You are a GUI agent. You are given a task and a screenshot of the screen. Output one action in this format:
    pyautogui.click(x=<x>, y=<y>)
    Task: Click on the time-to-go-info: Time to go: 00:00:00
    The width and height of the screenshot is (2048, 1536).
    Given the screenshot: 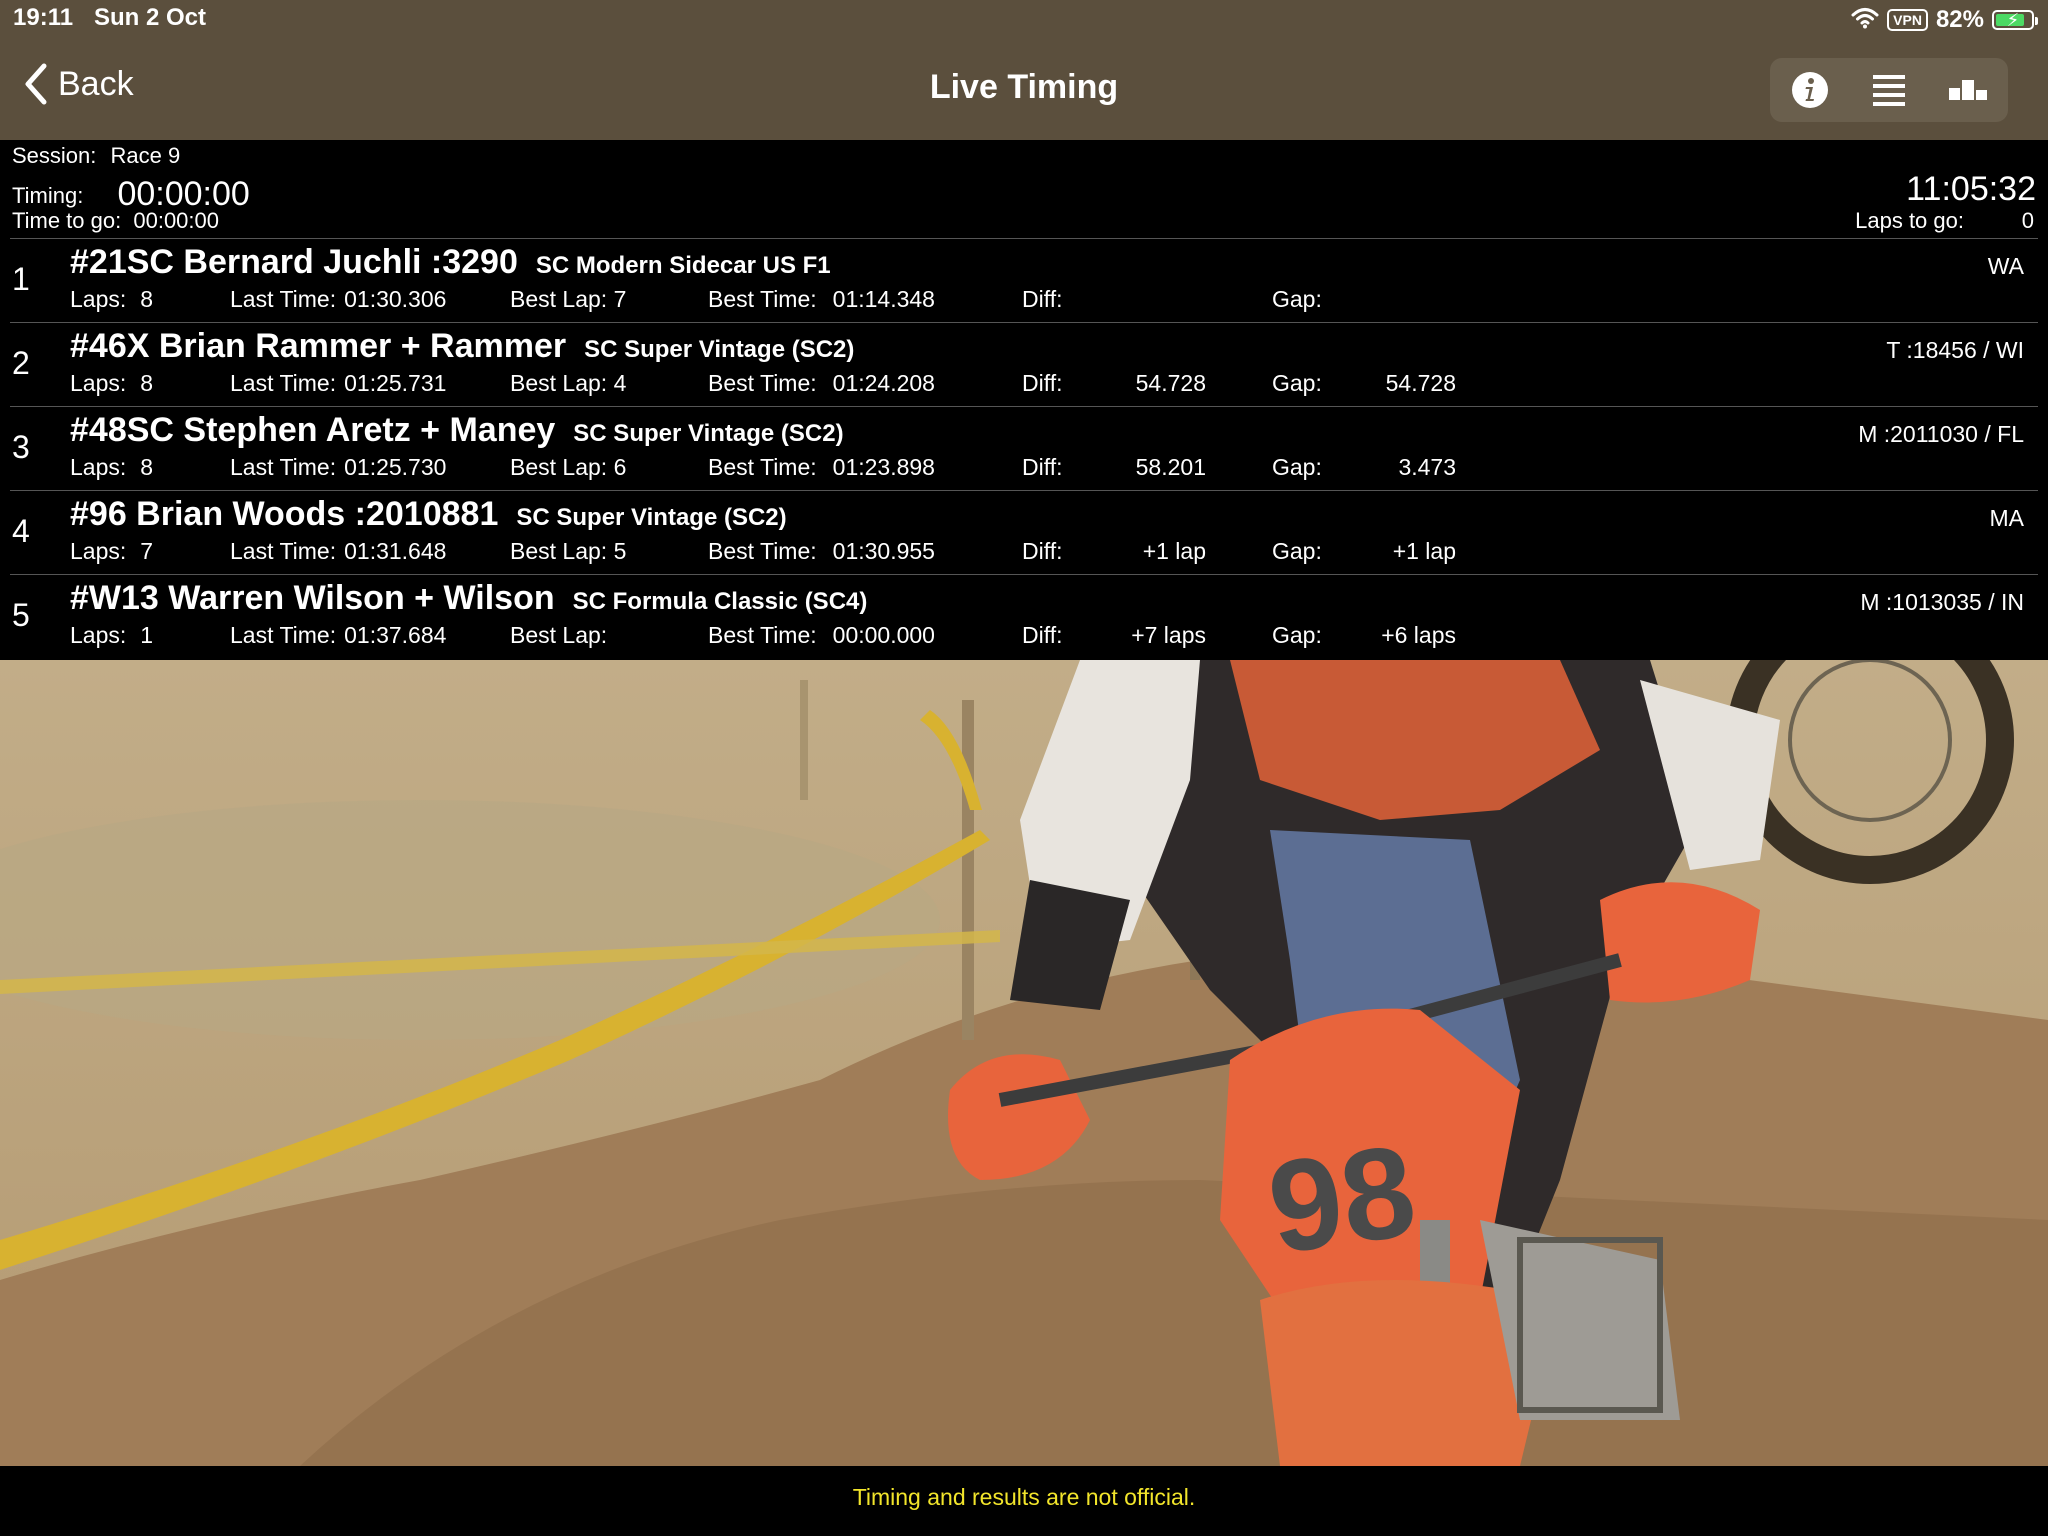 What is the action you would take?
    pyautogui.click(x=115, y=221)
    